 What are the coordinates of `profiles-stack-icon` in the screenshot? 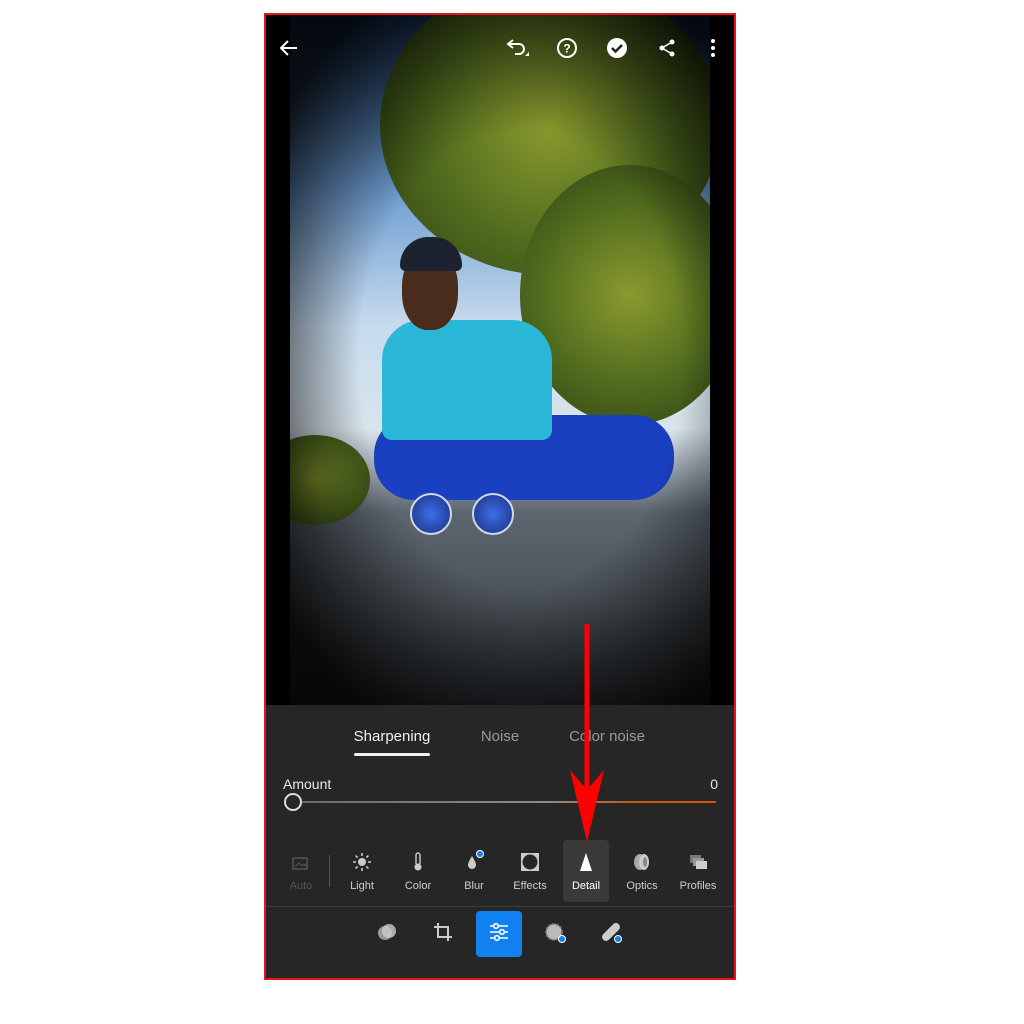 It's located at (698, 862).